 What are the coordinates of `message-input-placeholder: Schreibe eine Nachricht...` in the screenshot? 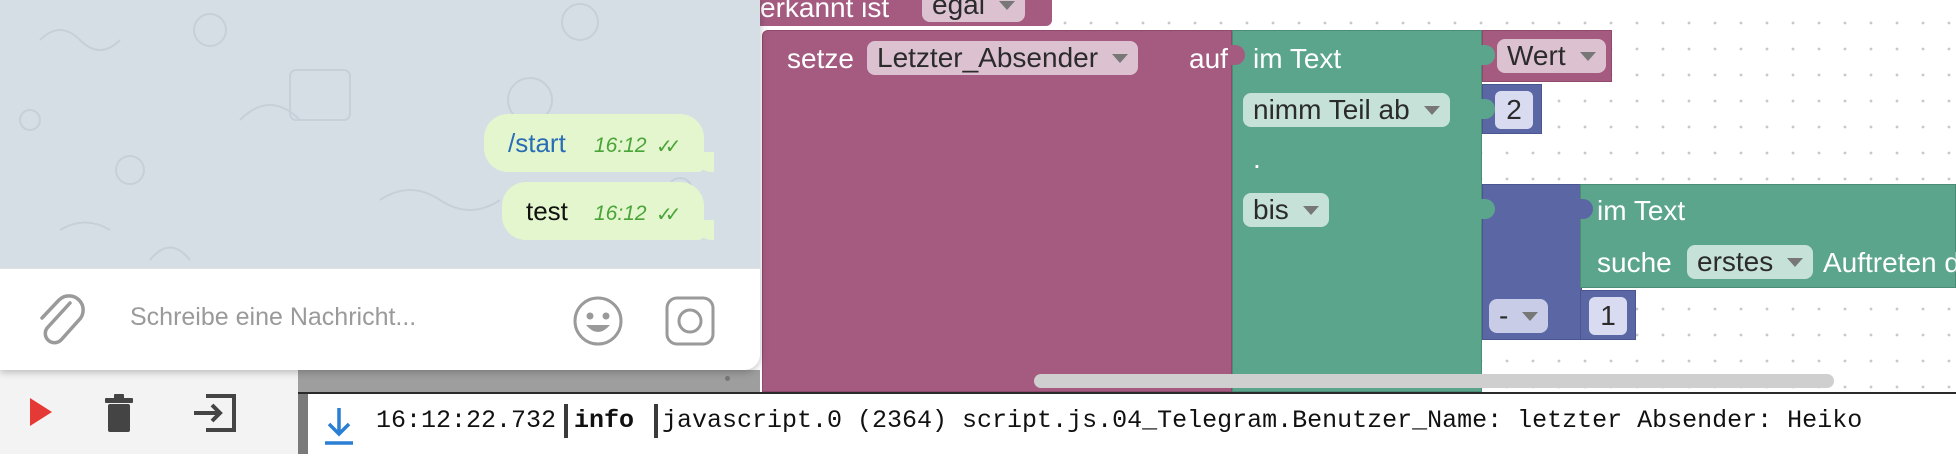 It's located at (273, 317).